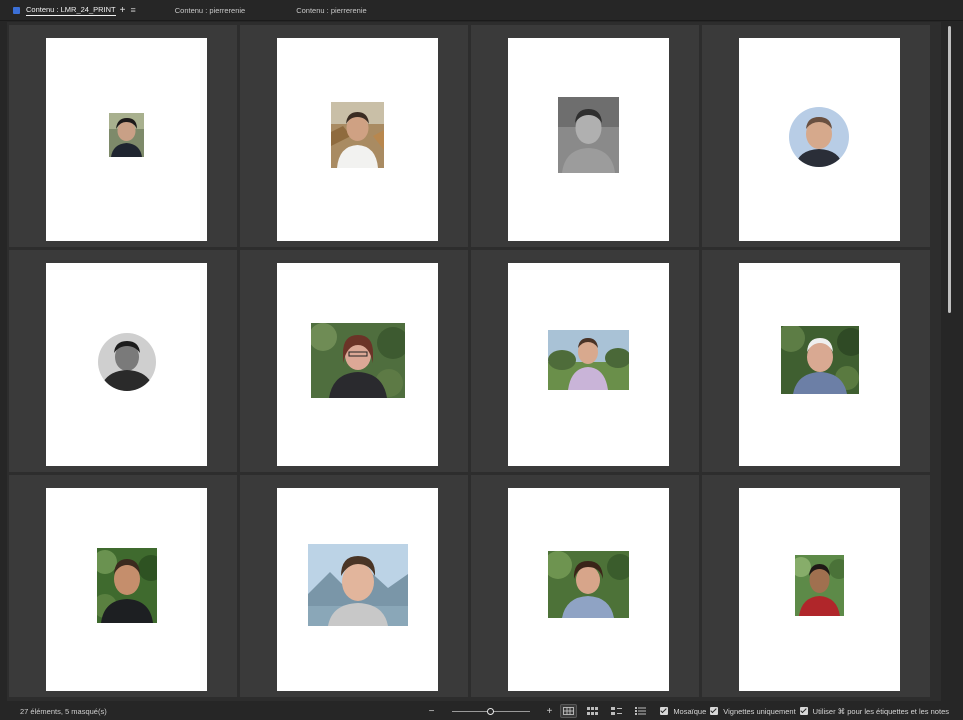  I want to click on list-view-icon, so click(641, 711).